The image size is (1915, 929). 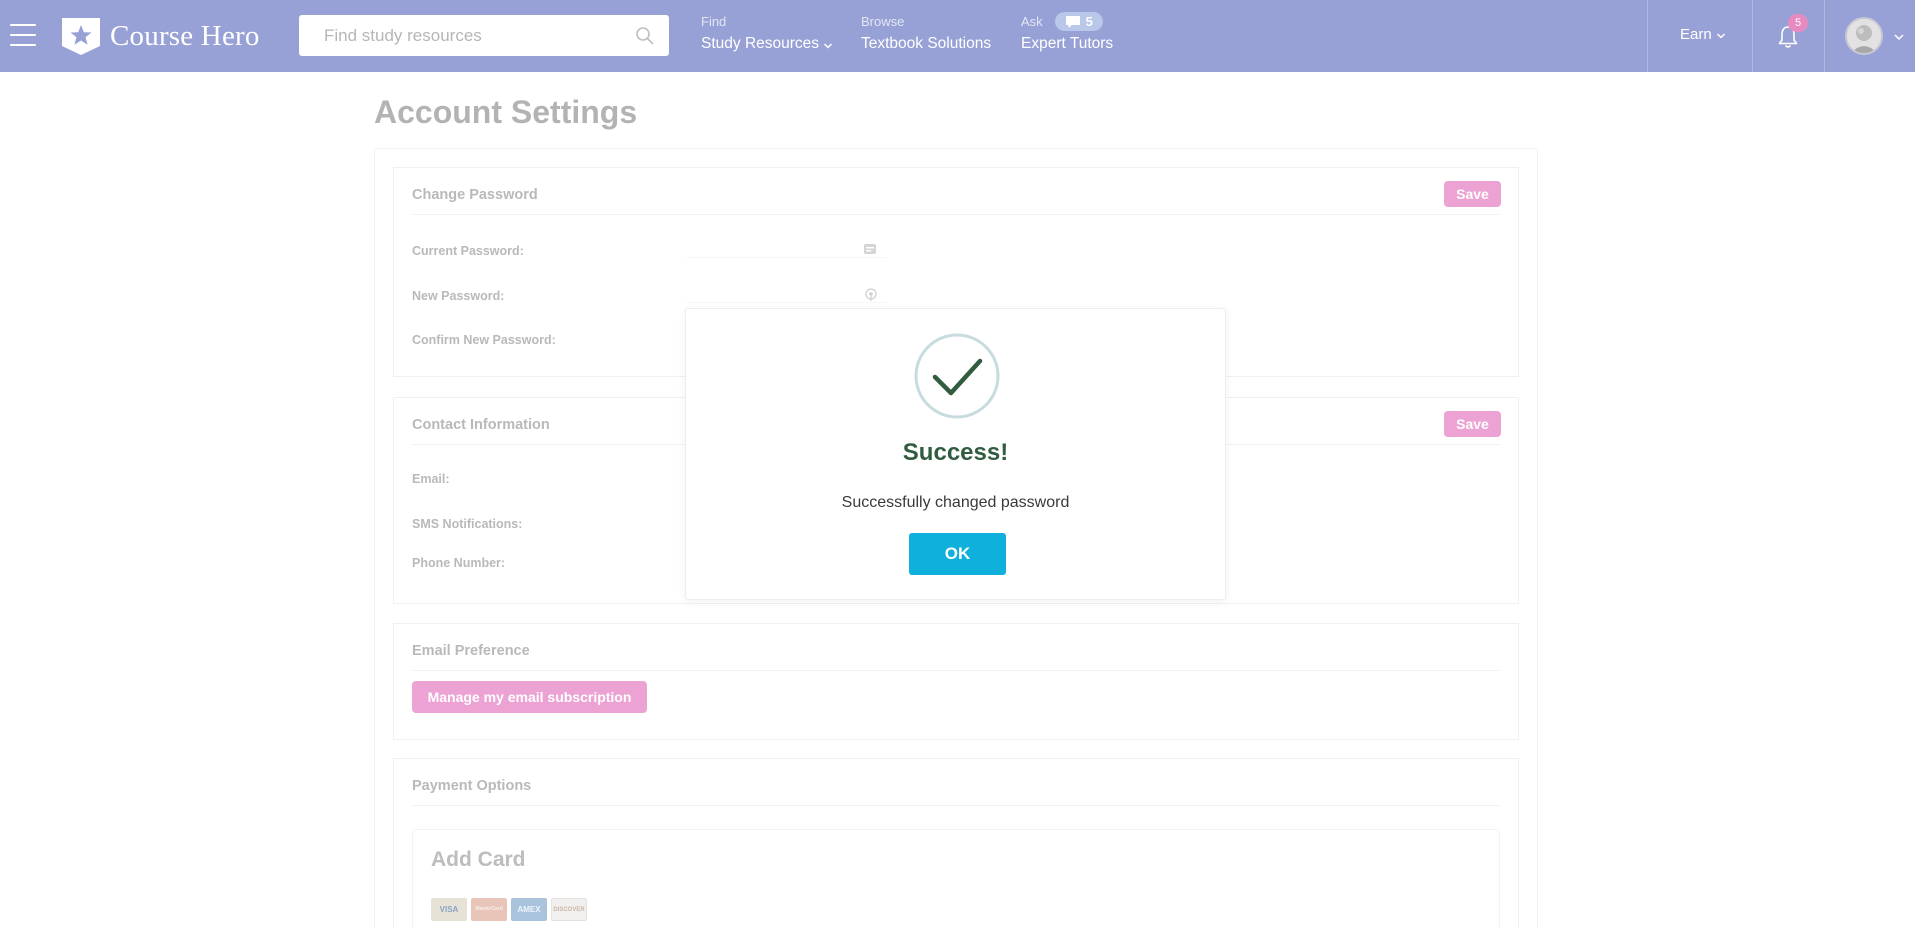 I want to click on questions-badge: 5, so click(x=1078, y=21).